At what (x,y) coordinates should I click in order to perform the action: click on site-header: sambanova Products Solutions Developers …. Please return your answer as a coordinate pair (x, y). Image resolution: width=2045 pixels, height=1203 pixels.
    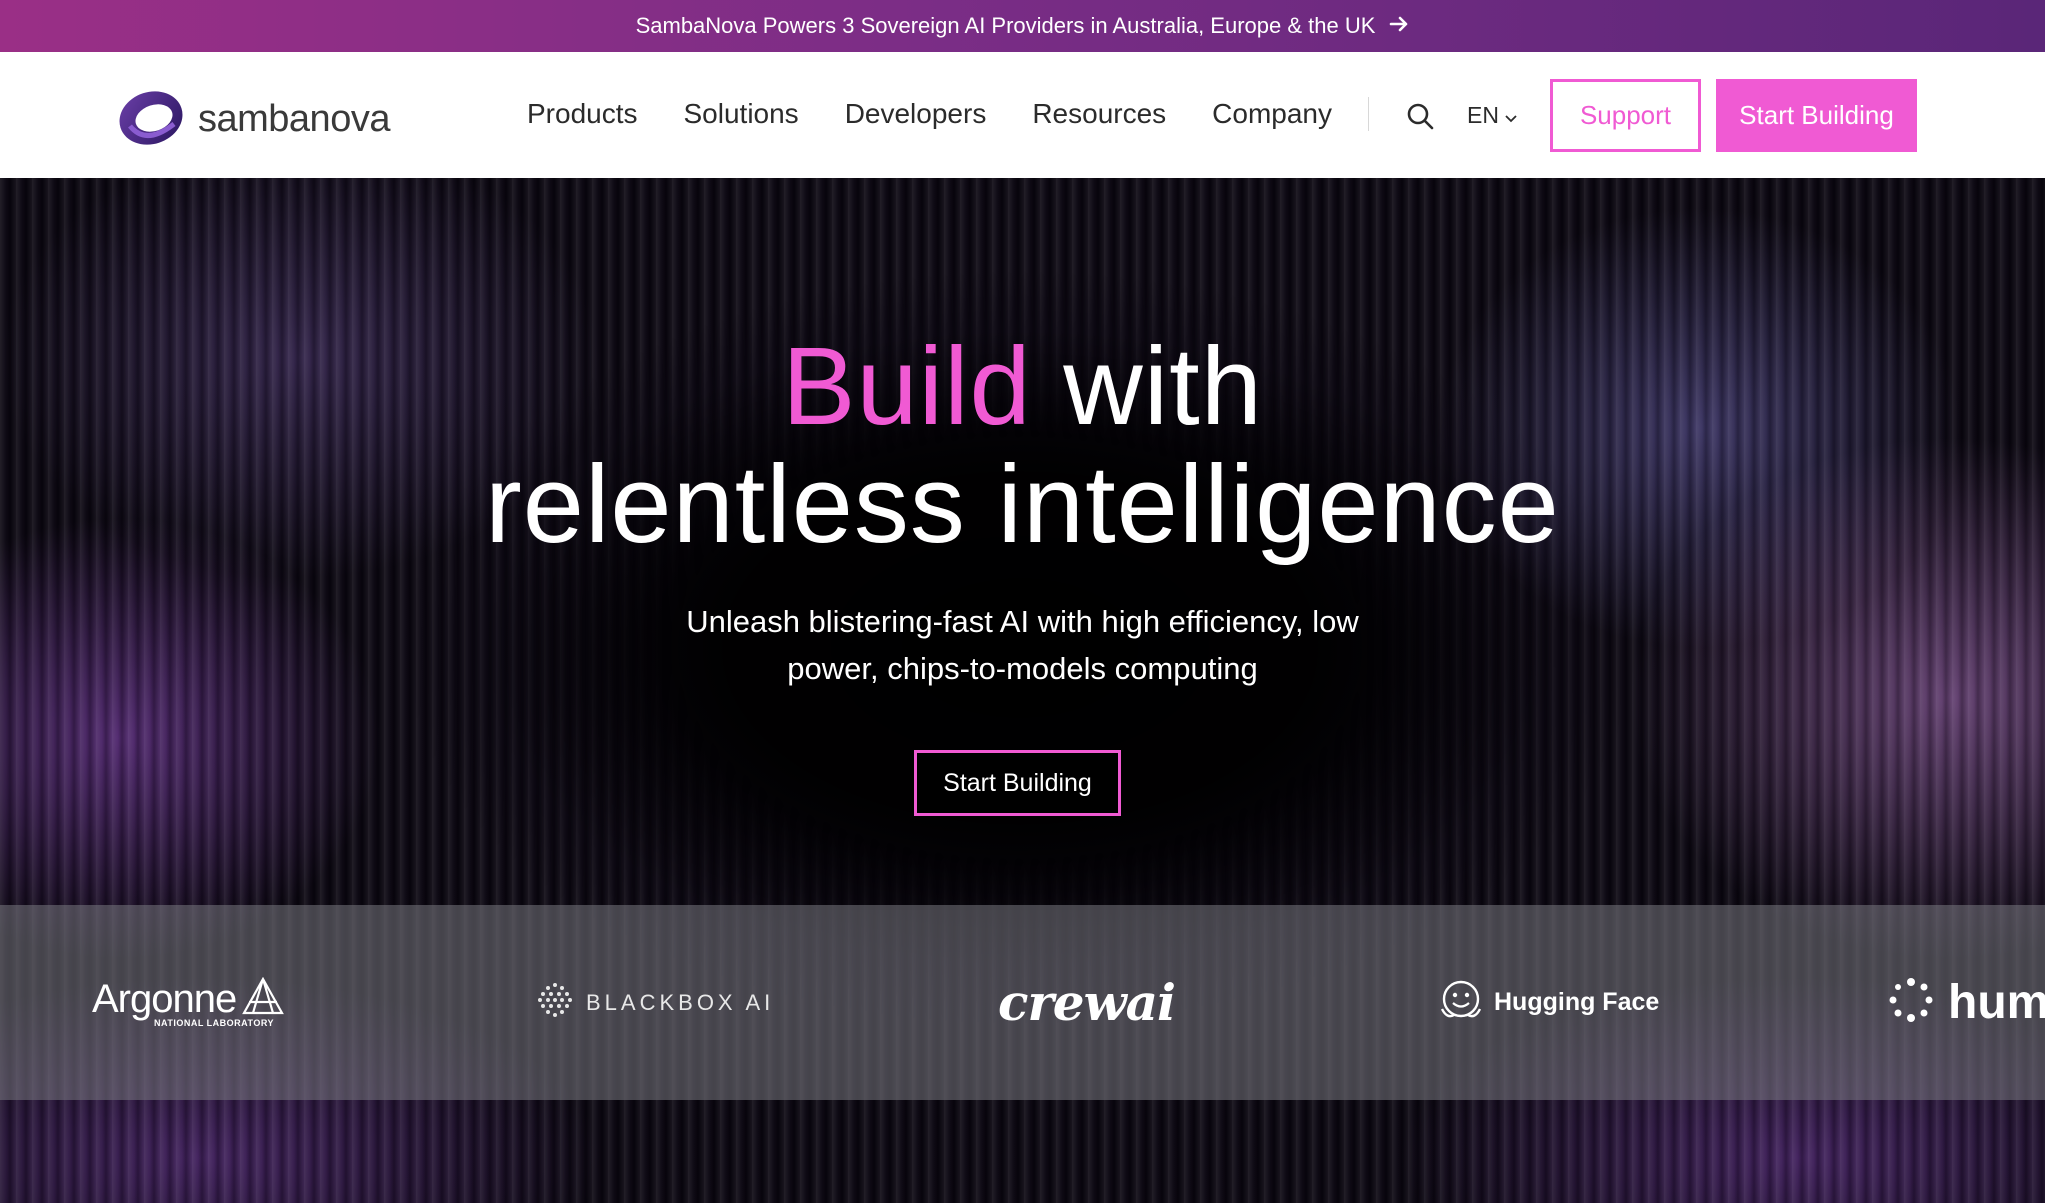
    Looking at the image, I should click on (1022, 115).